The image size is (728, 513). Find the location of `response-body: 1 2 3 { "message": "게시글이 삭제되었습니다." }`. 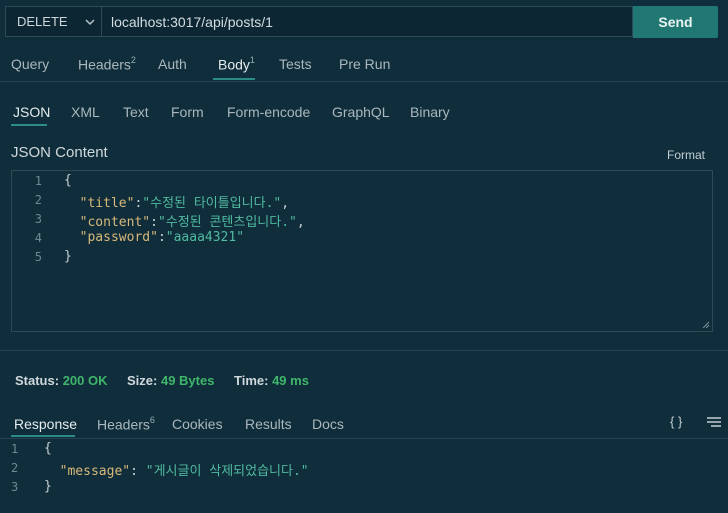

response-body: 1 2 3 { "message": "게시글이 삭제되었습니다." } is located at coordinates (364, 475).